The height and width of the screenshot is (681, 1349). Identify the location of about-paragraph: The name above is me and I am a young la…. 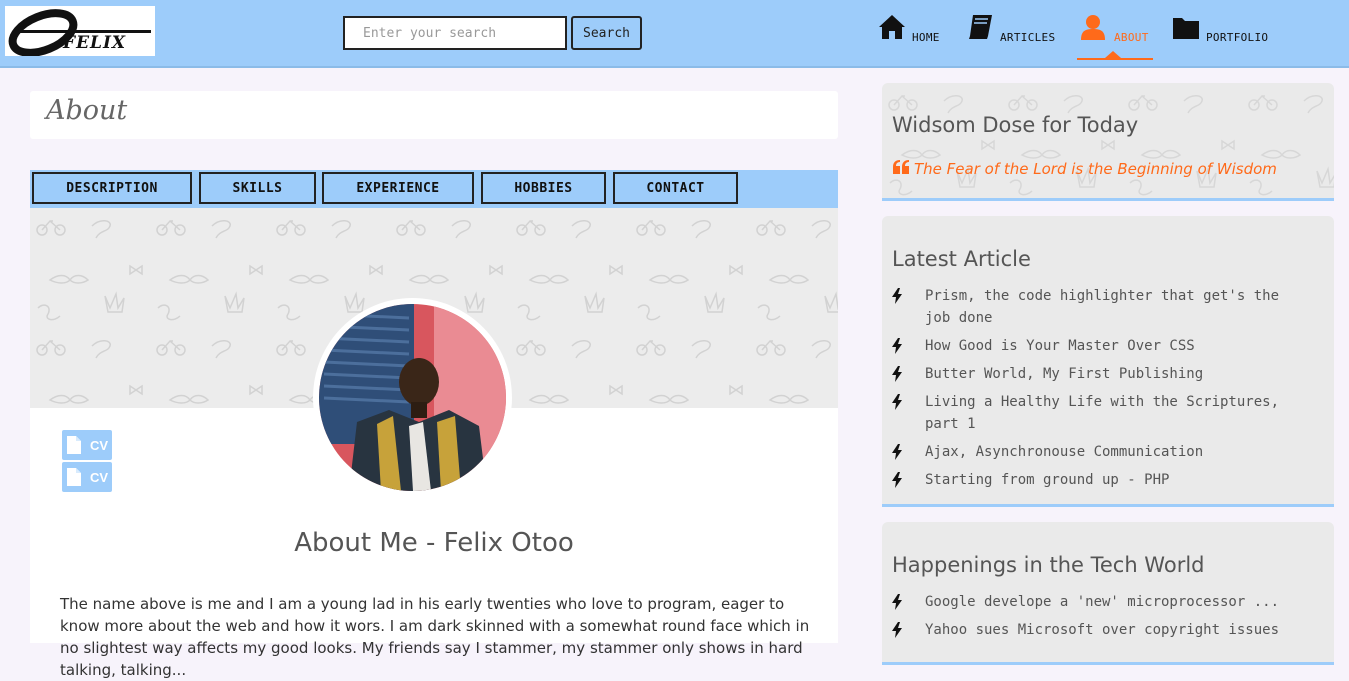
(435, 637).